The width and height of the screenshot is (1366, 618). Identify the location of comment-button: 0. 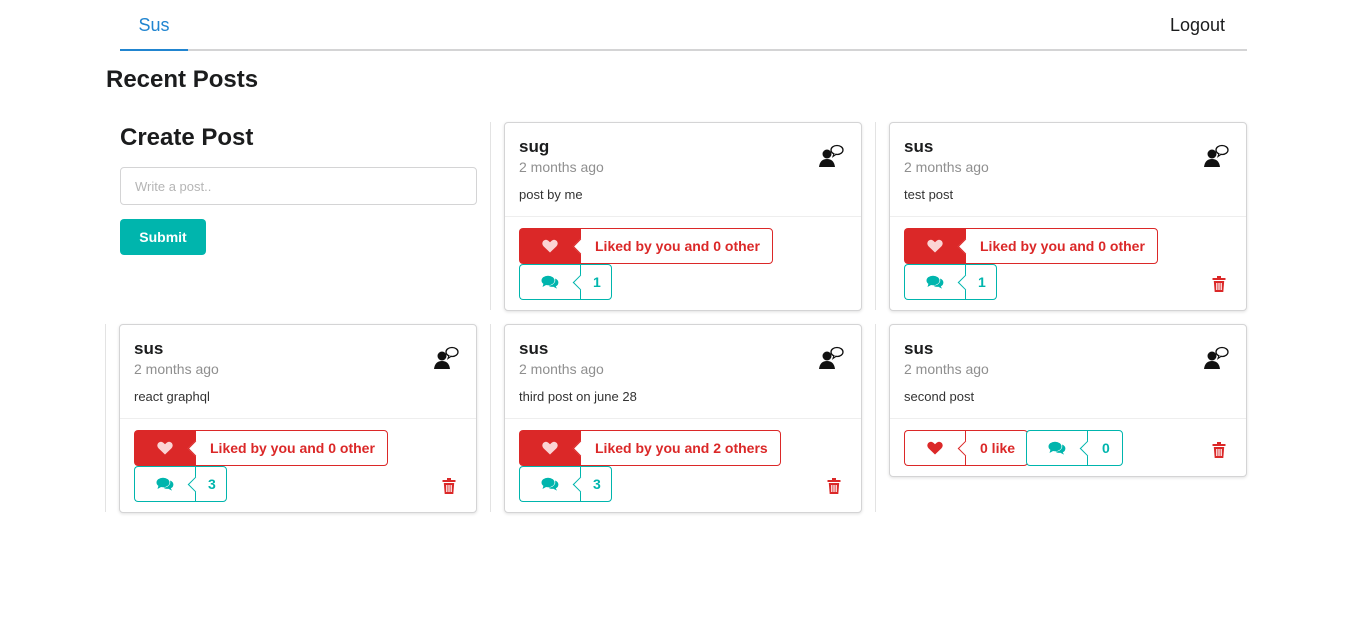
(1074, 448).